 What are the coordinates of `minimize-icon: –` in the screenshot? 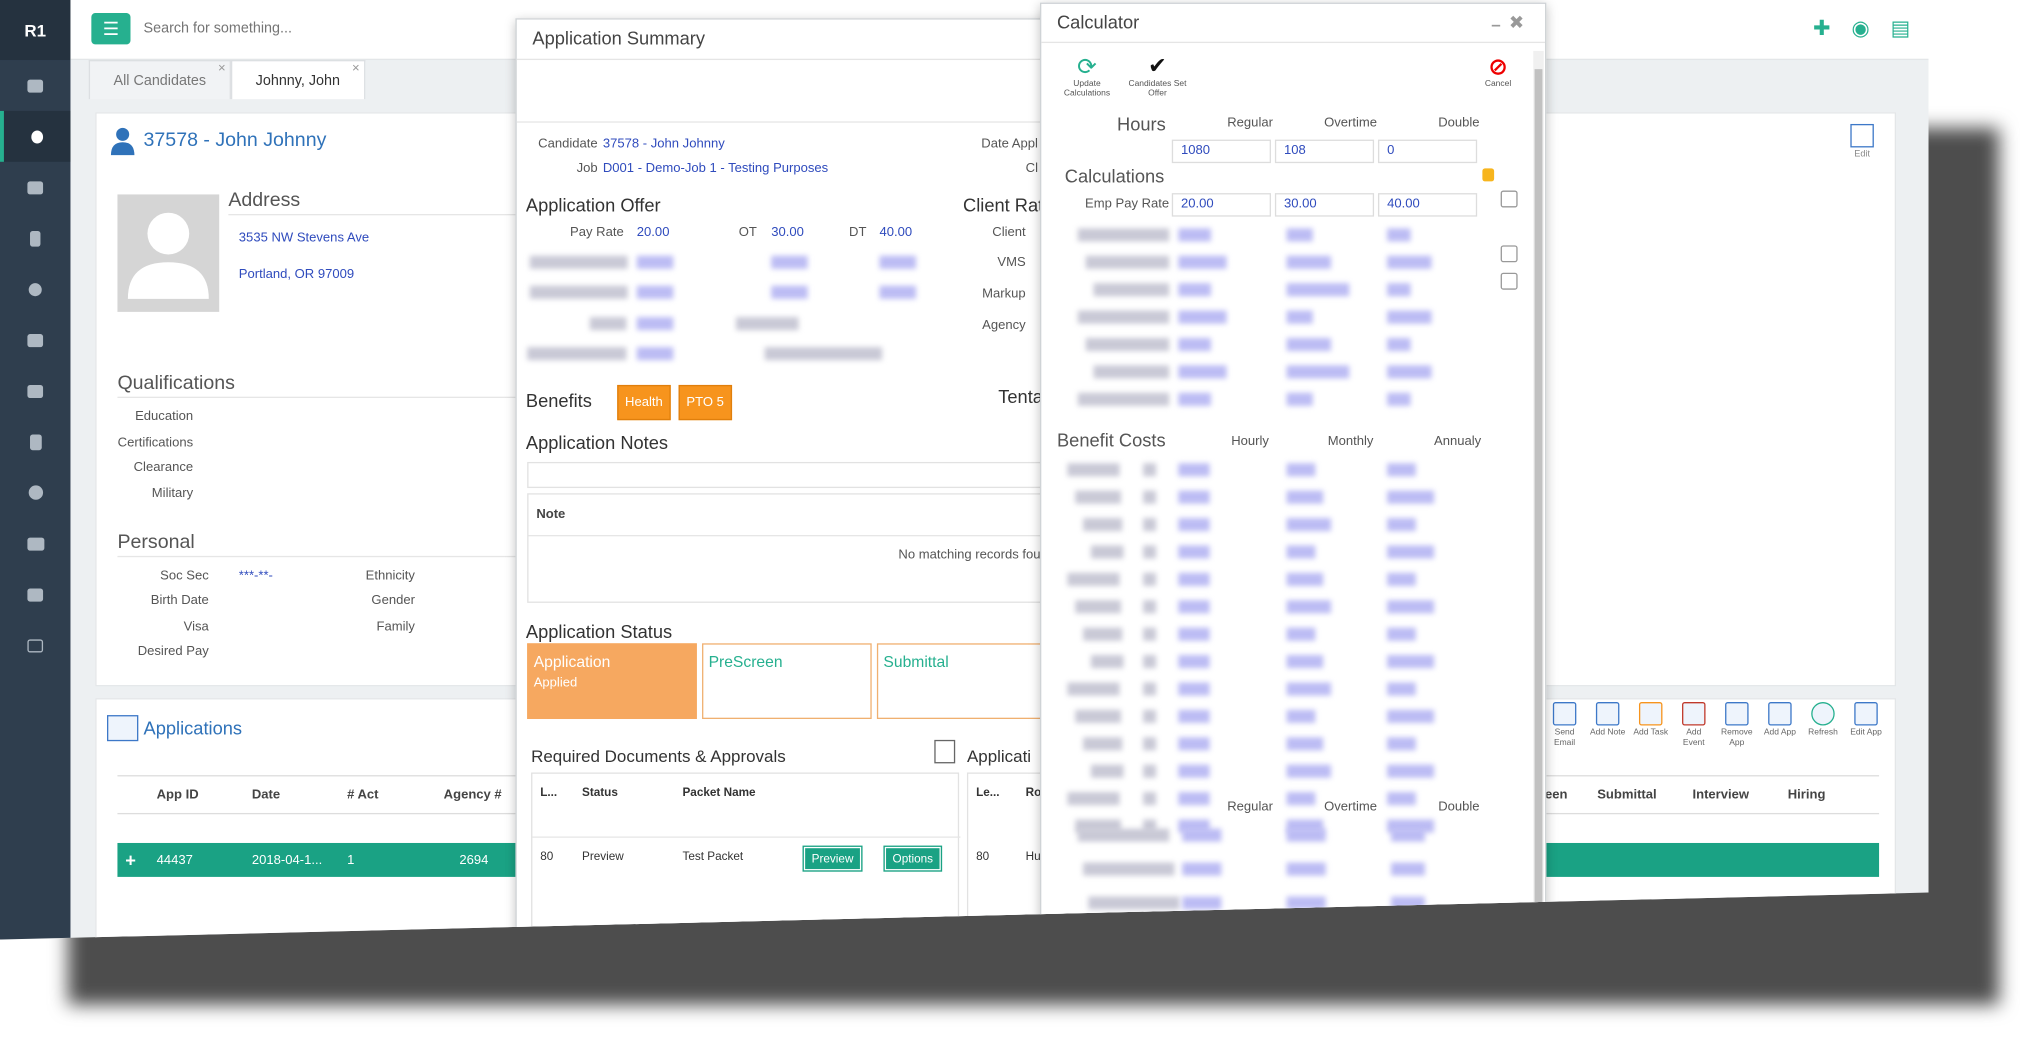 It's located at (1495, 24).